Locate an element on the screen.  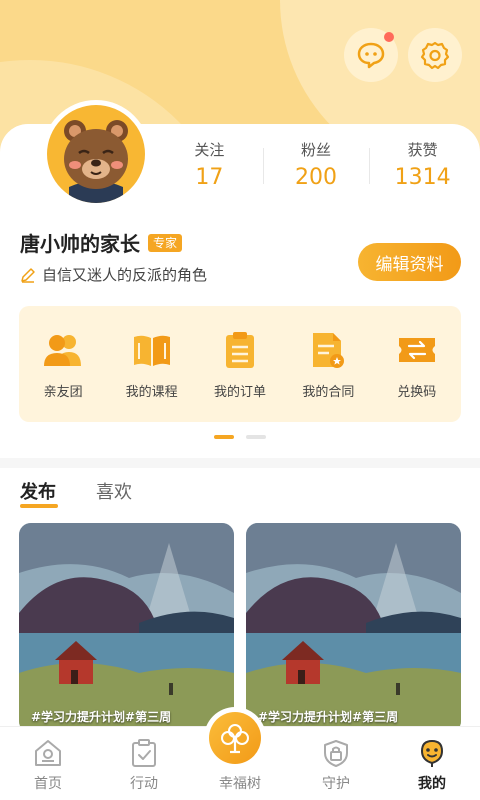
exchange-code-icon is located at coordinates (417, 350).